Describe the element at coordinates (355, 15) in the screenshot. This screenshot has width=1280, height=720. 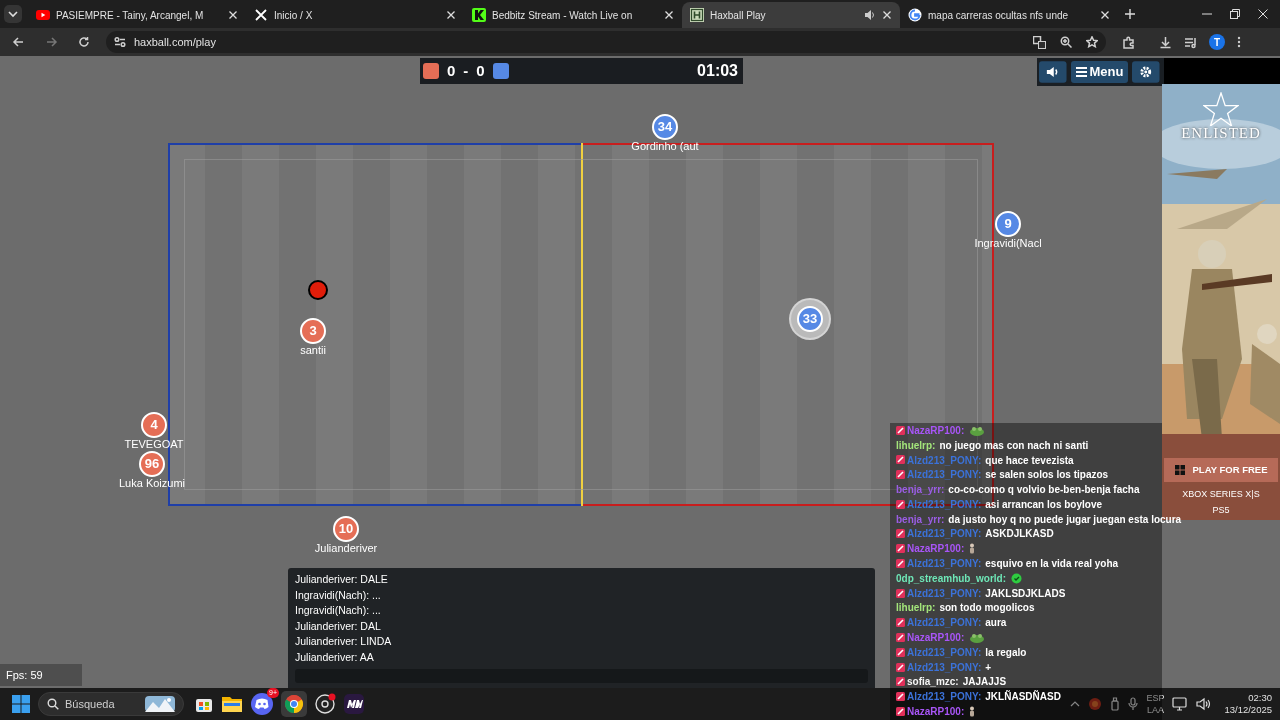
I see `browser-tab: Inicio / X` at that location.